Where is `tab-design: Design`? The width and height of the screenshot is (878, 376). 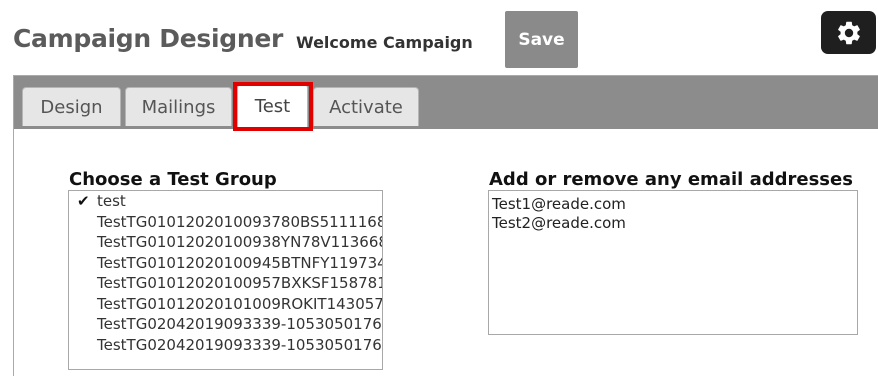 tab-design: Design is located at coordinates (71, 106).